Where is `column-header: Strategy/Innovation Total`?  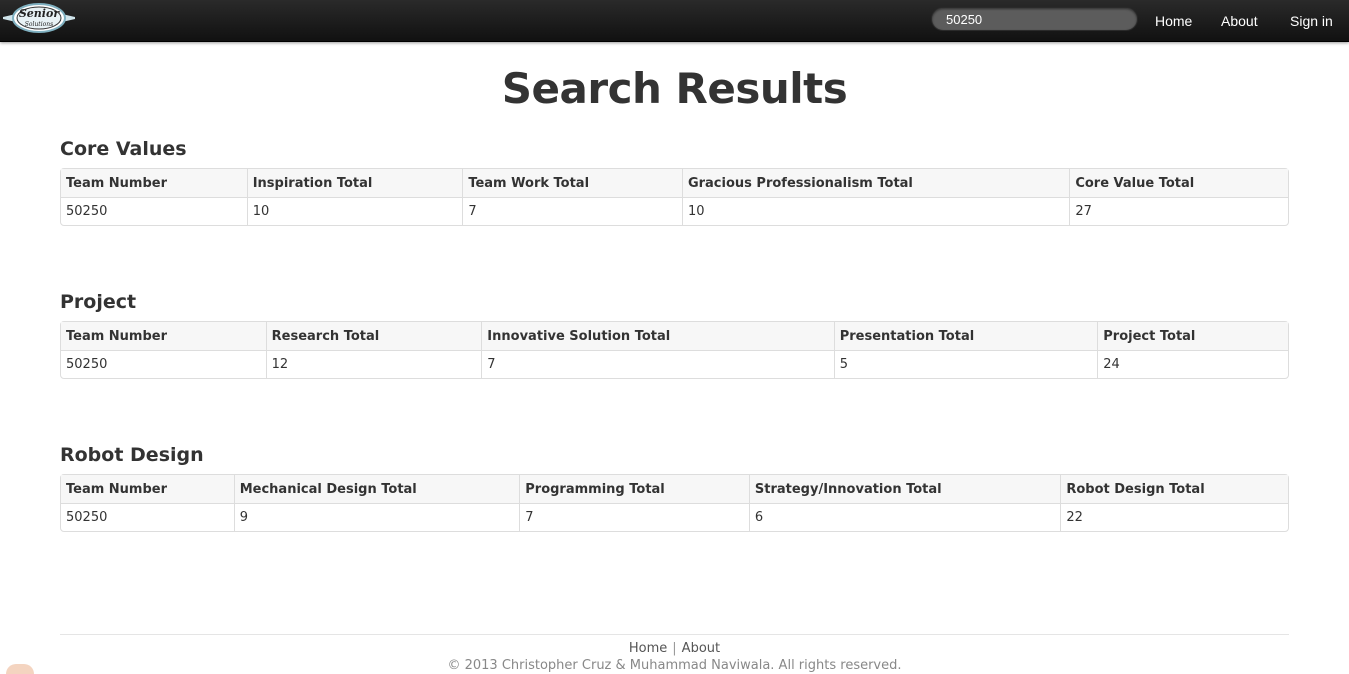 column-header: Strategy/Innovation Total is located at coordinates (904, 489).